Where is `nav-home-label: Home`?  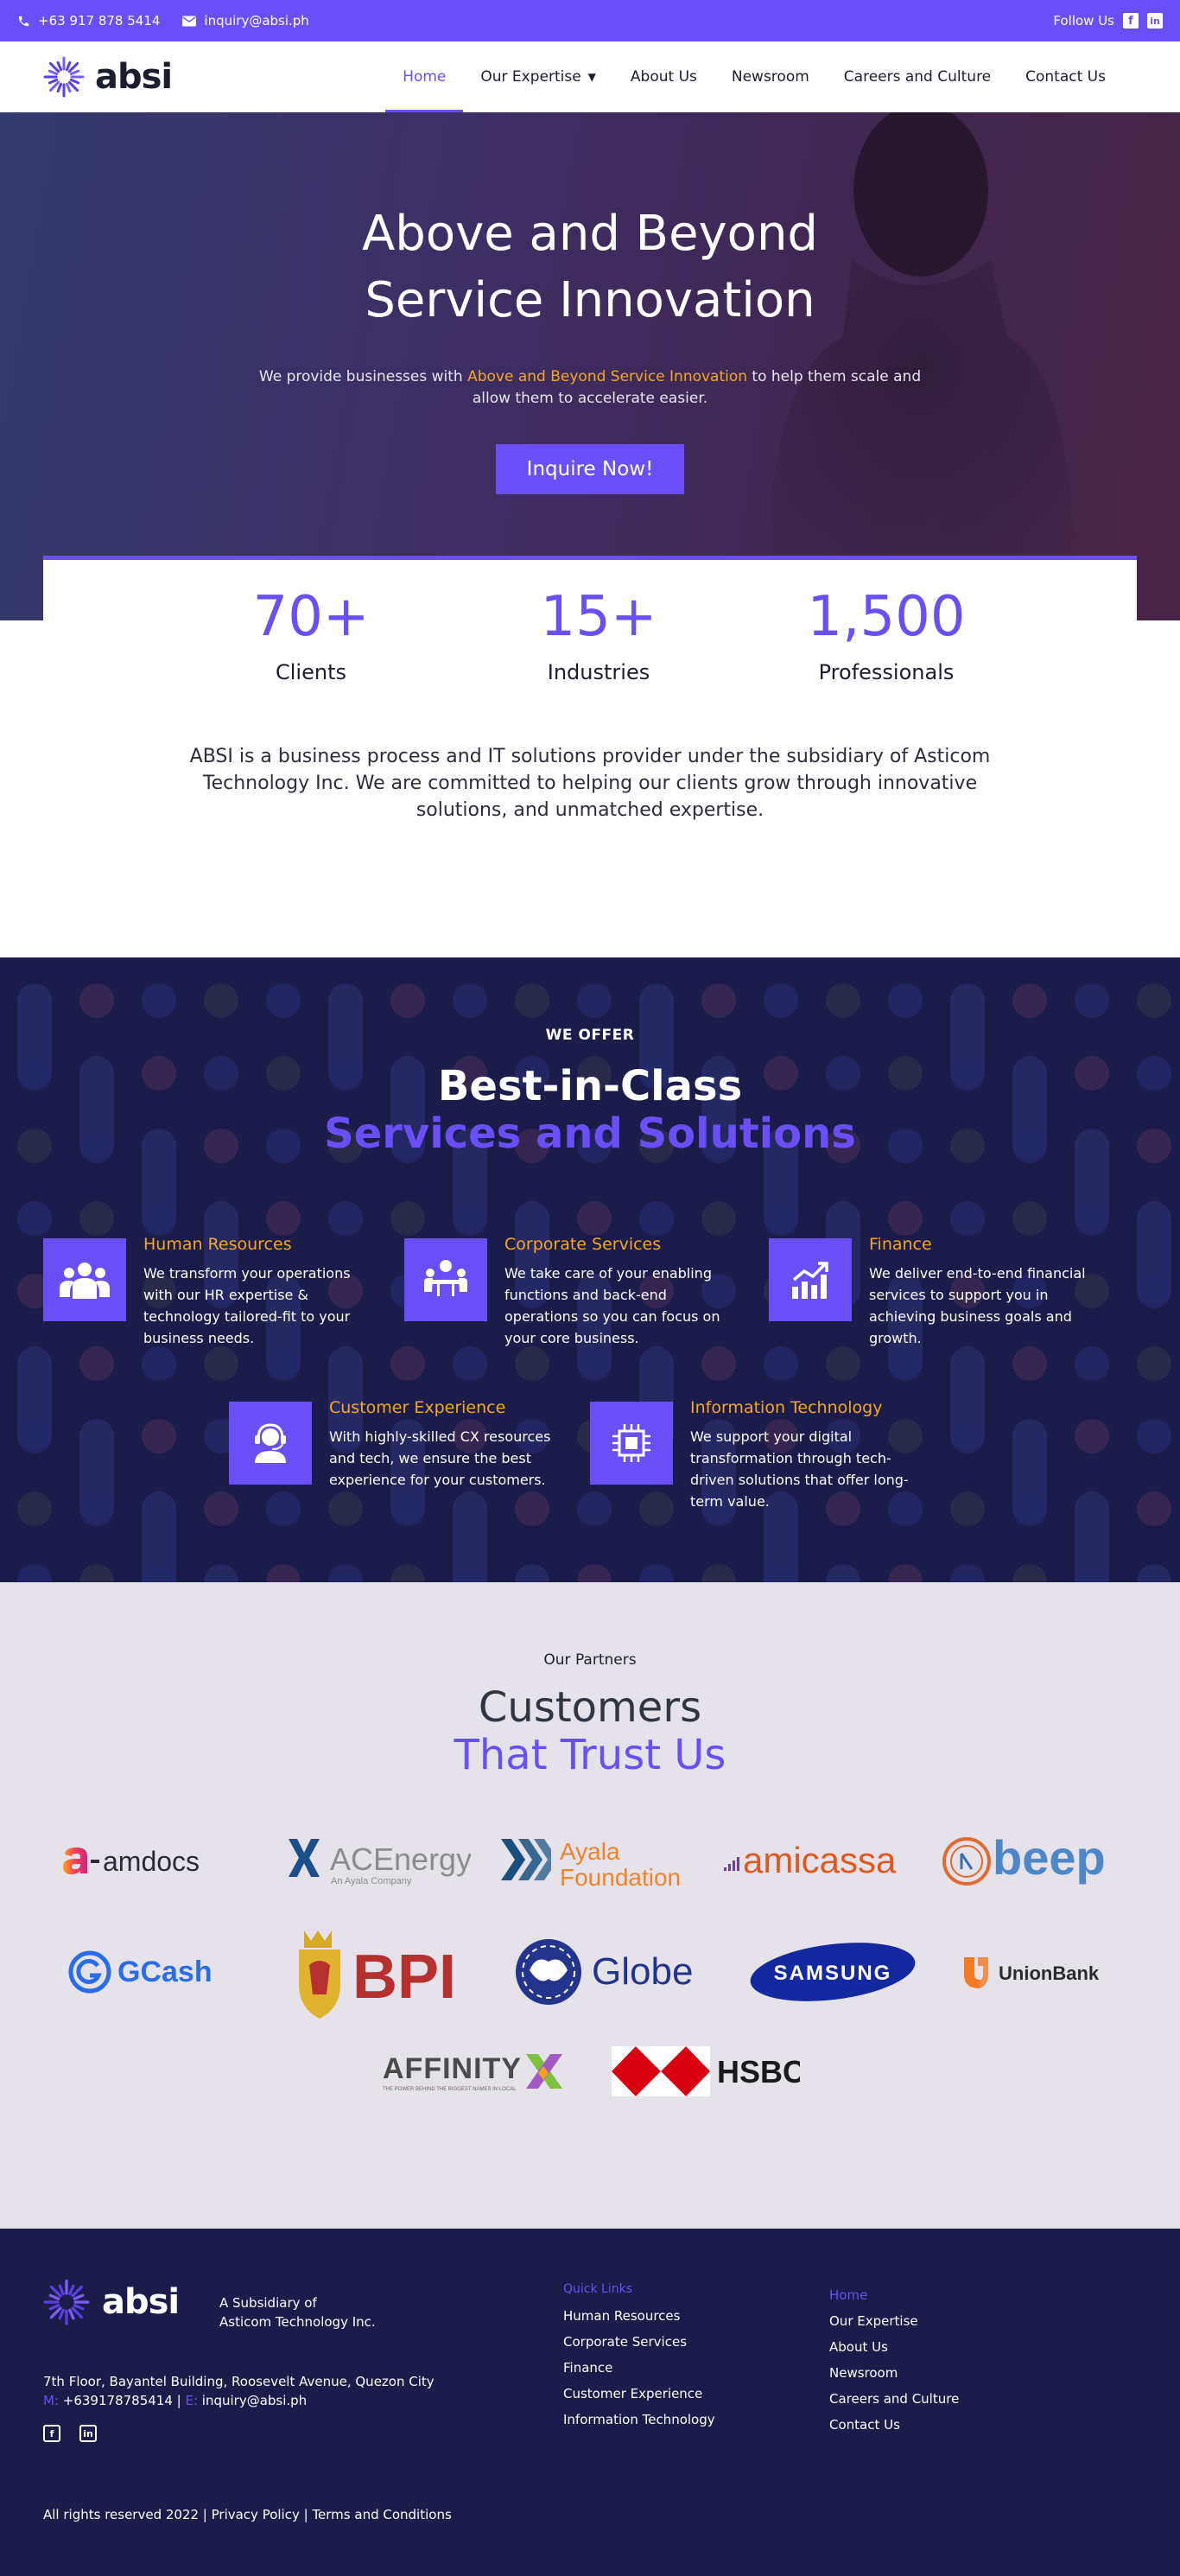 nav-home-label: Home is located at coordinates (425, 77).